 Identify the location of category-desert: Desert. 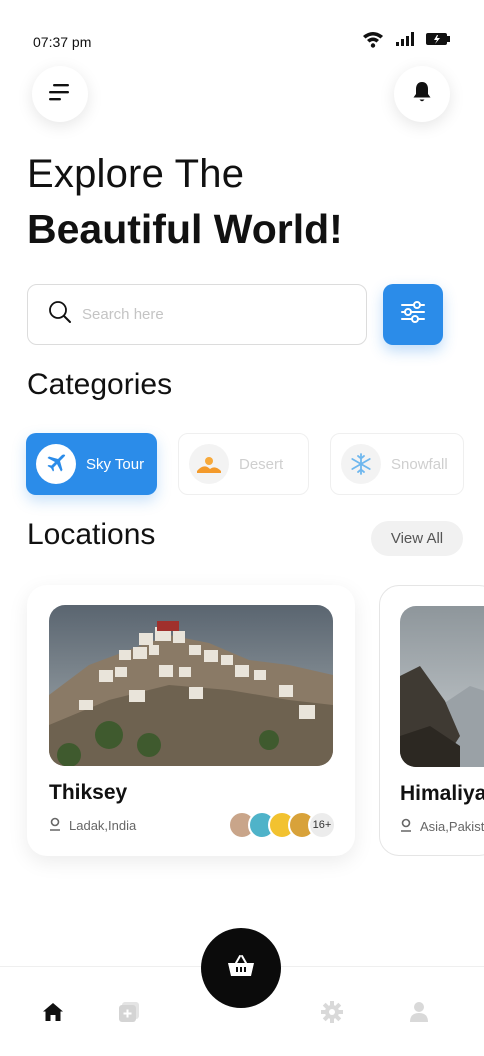
(243, 464).